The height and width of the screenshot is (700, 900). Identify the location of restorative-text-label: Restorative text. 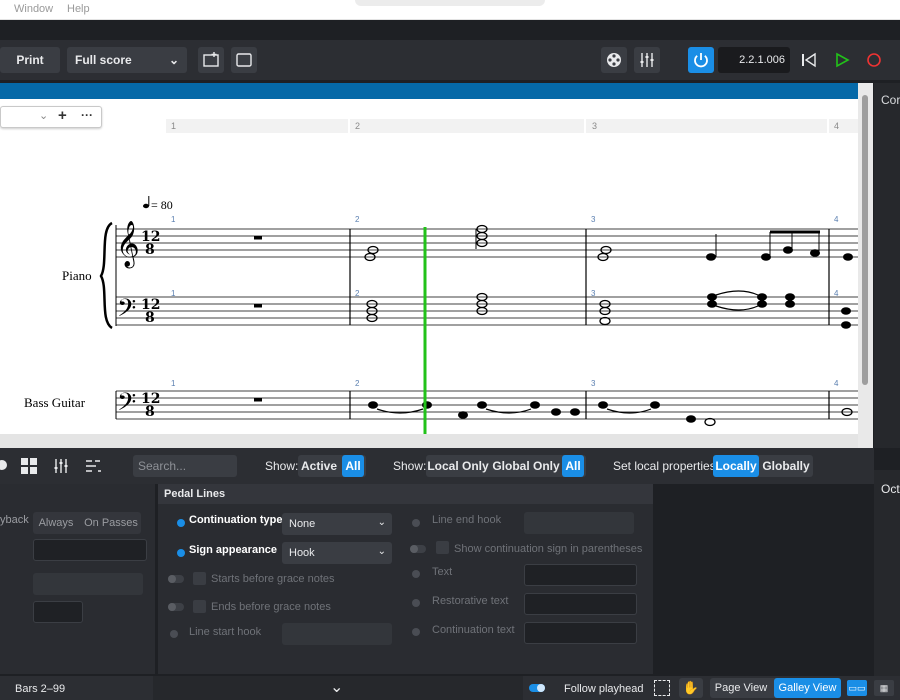
(470, 601).